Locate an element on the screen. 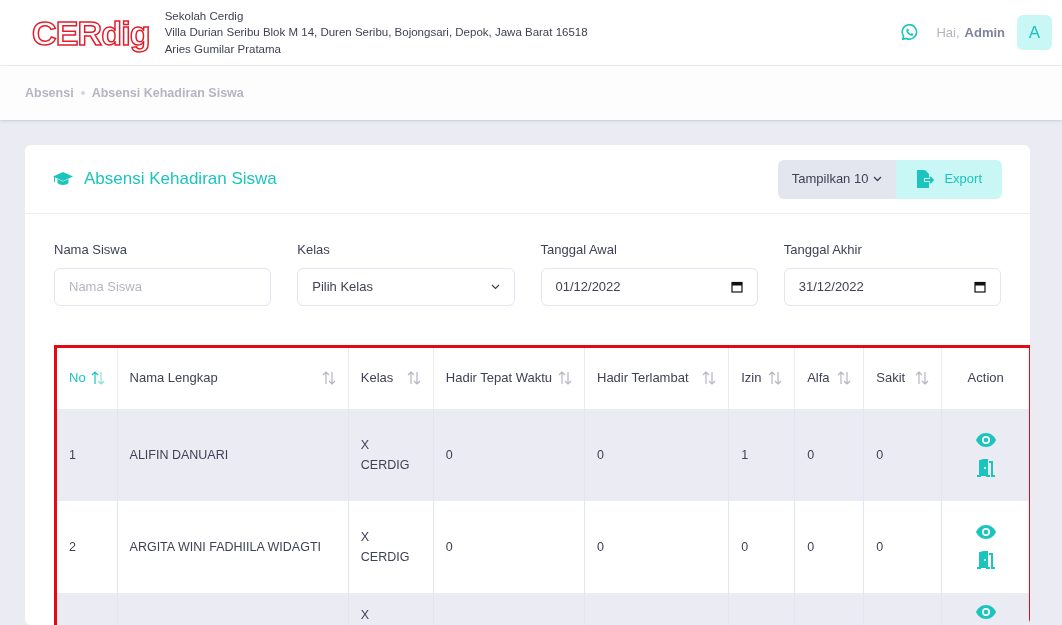 Image resolution: width=1062 pixels, height=625 pixels. table-cell: ARGITA WINI FADHIILA WIDAGTI is located at coordinates (225, 546).